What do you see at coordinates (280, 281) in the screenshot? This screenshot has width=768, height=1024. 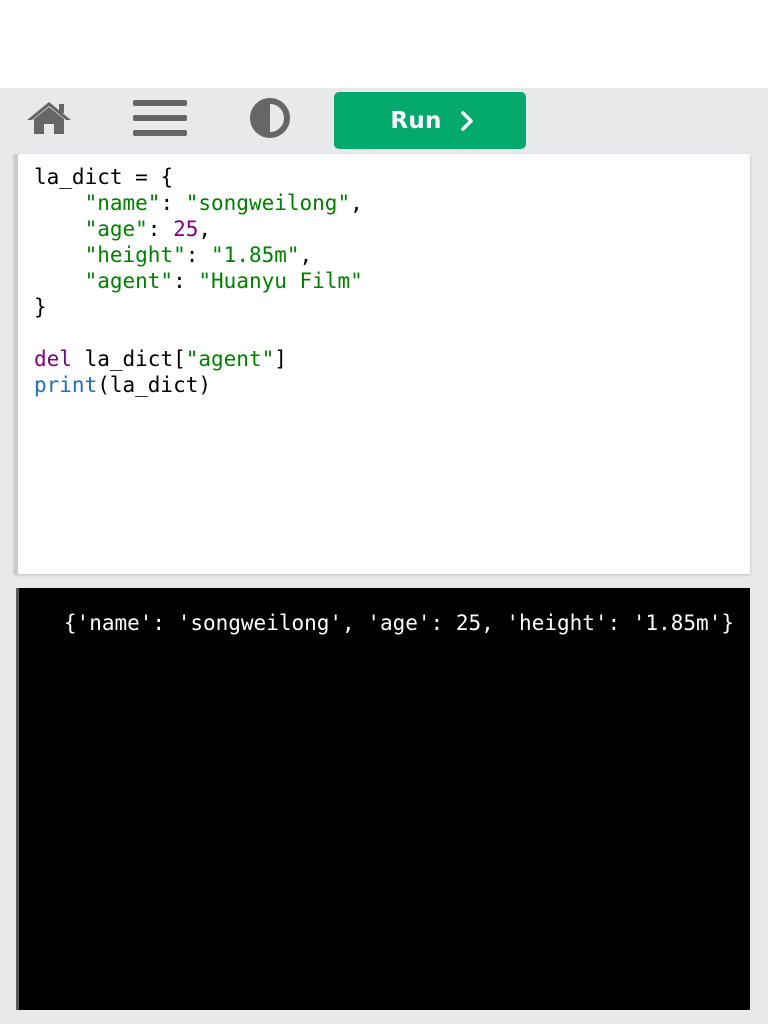 I see `code-token: "Huanyu Film"` at bounding box center [280, 281].